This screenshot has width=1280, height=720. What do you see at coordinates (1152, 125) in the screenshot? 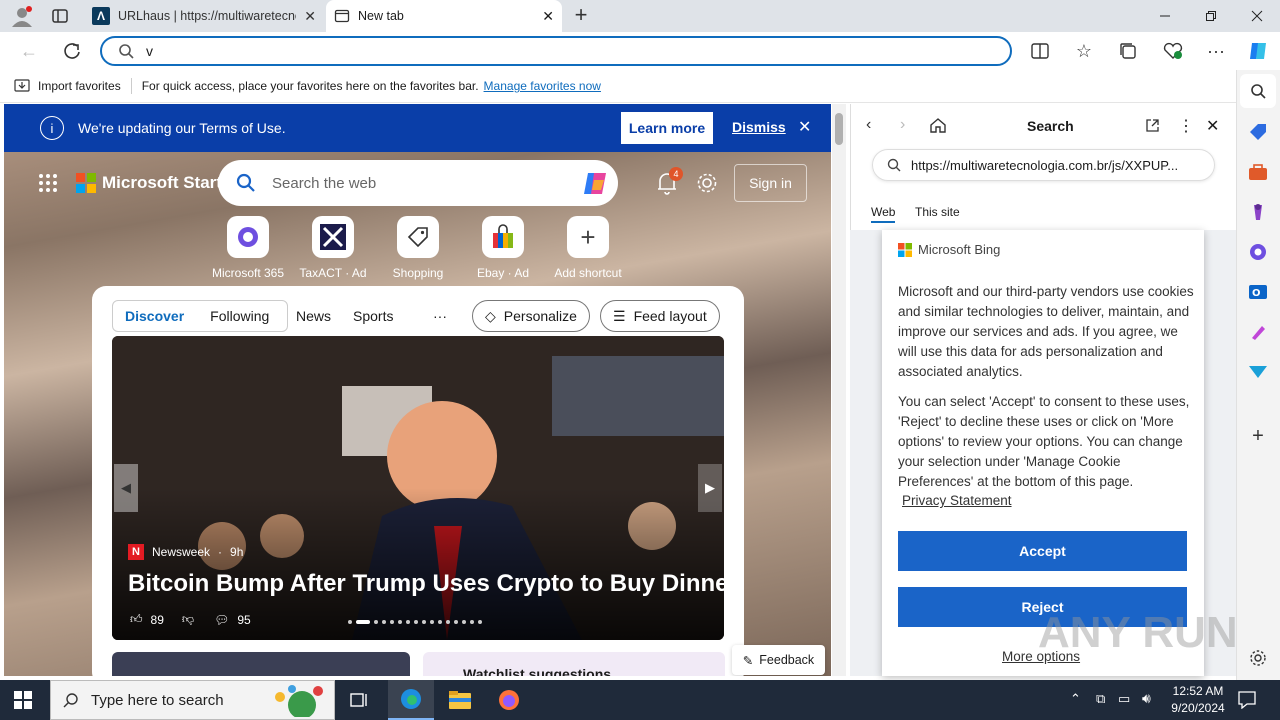
I see `open-in-new-tab-icon` at bounding box center [1152, 125].